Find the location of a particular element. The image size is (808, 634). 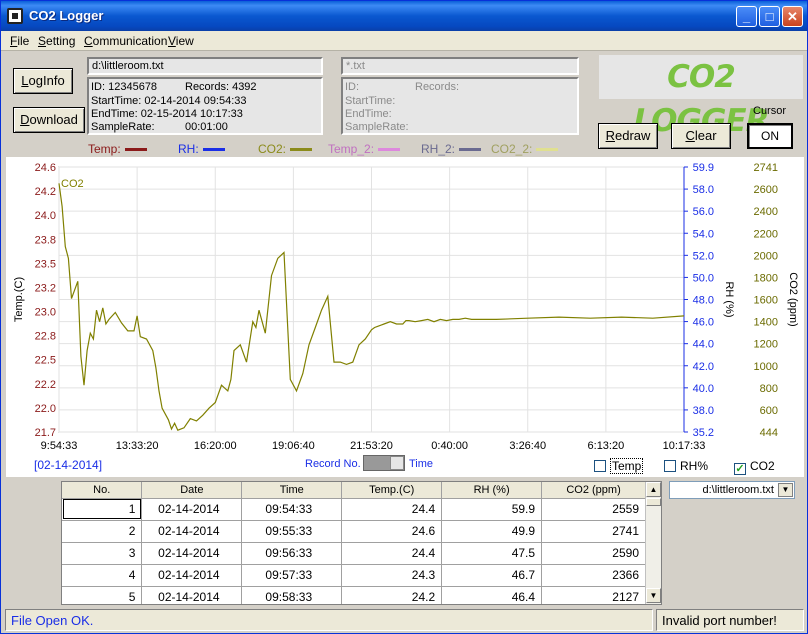

co2-tick-label: 2200 is located at coordinates (766, 234).